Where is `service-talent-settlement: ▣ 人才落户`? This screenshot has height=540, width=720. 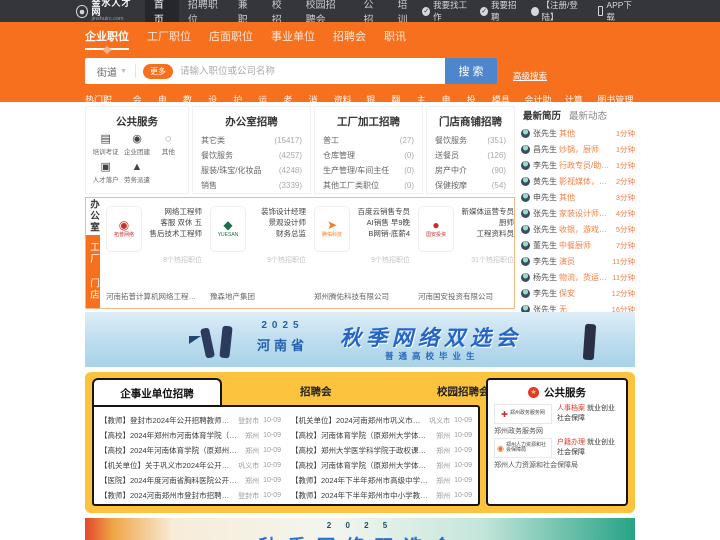 service-talent-settlement: ▣ 人才落户 is located at coordinates (105, 172).